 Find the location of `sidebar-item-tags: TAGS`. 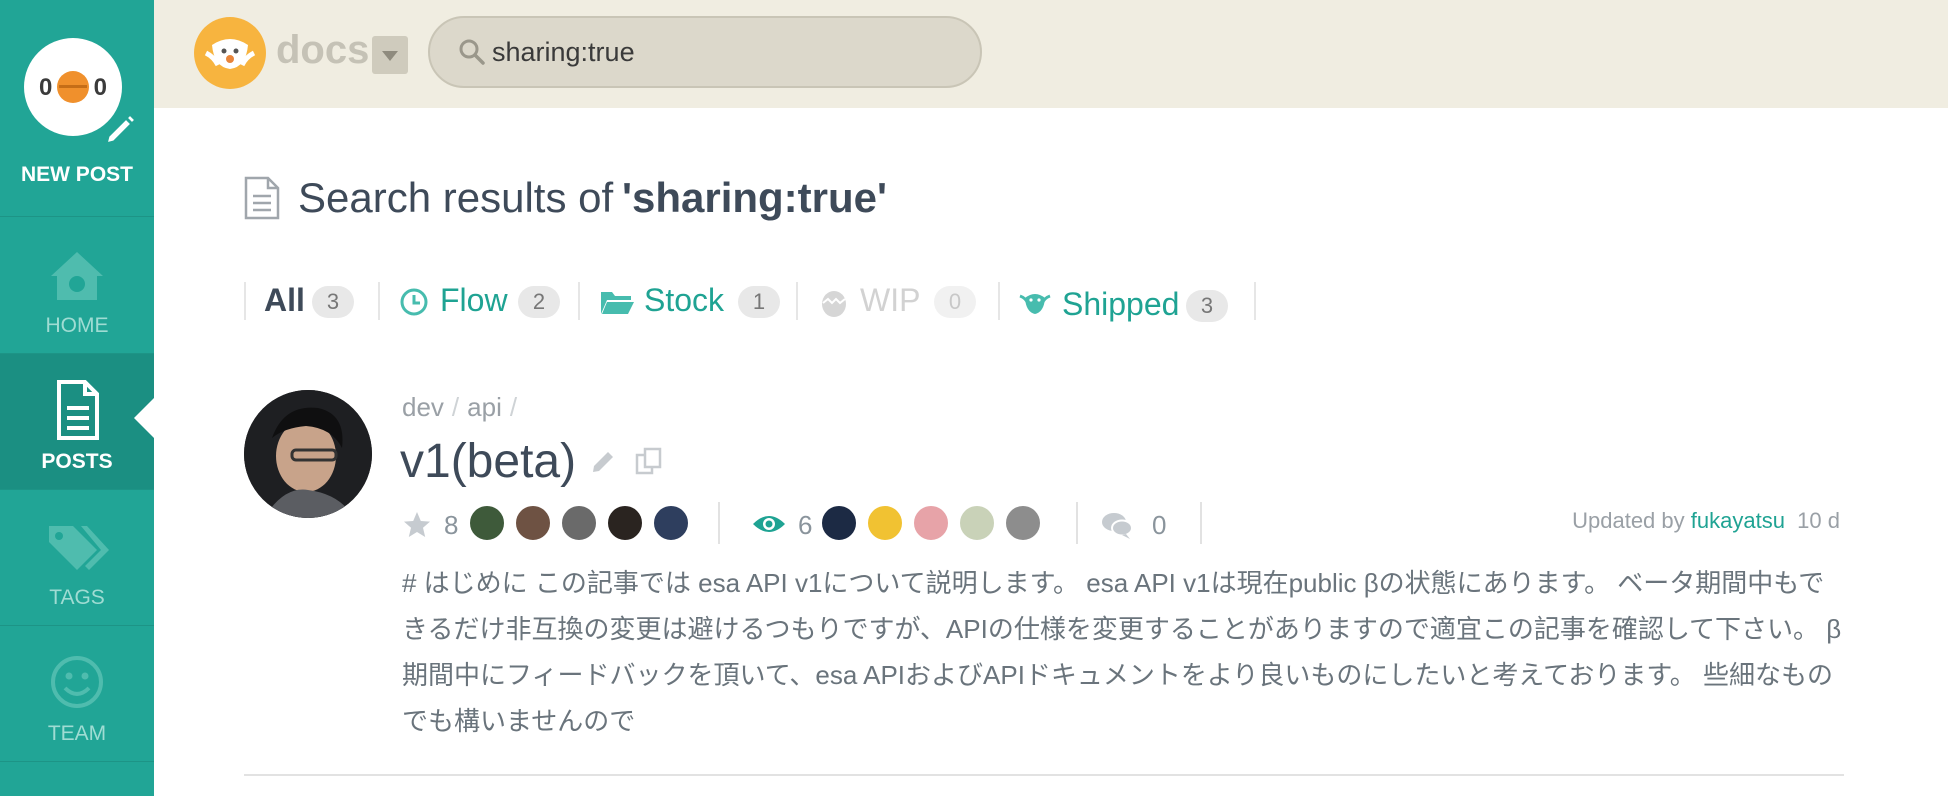

sidebar-item-tags: TAGS is located at coordinates (77, 558).